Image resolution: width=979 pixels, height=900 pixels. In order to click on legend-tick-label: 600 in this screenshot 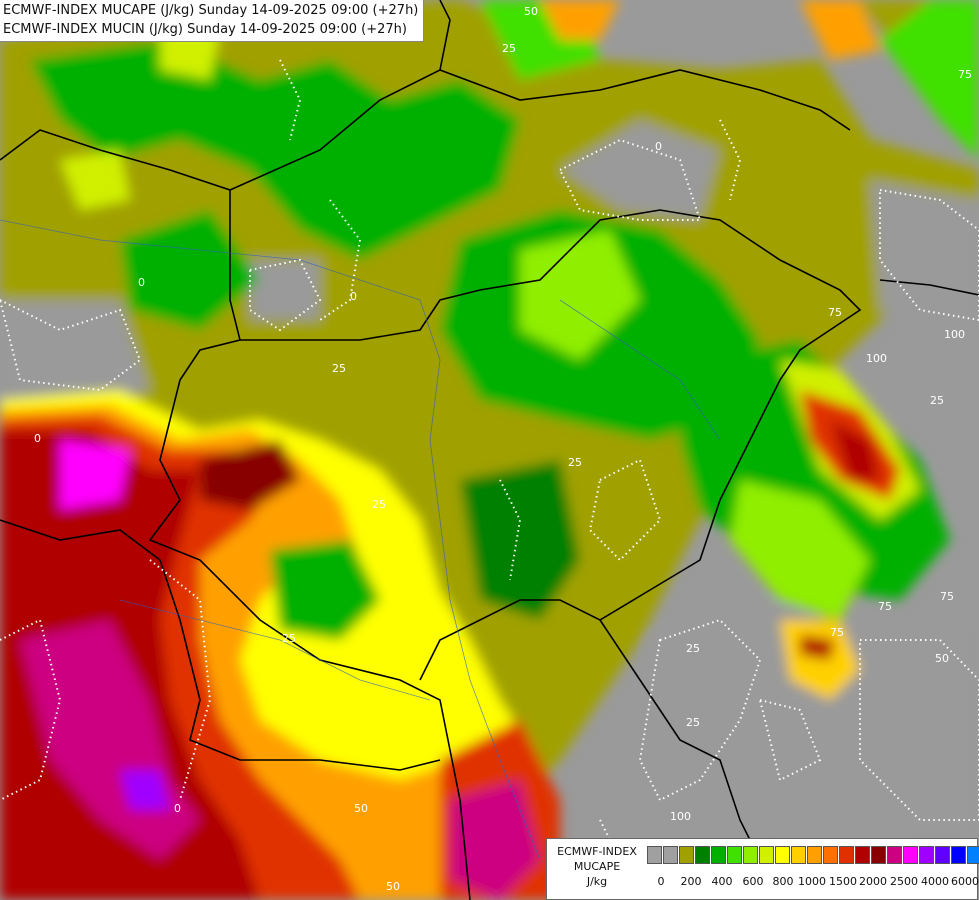, I will do `click(753, 881)`.